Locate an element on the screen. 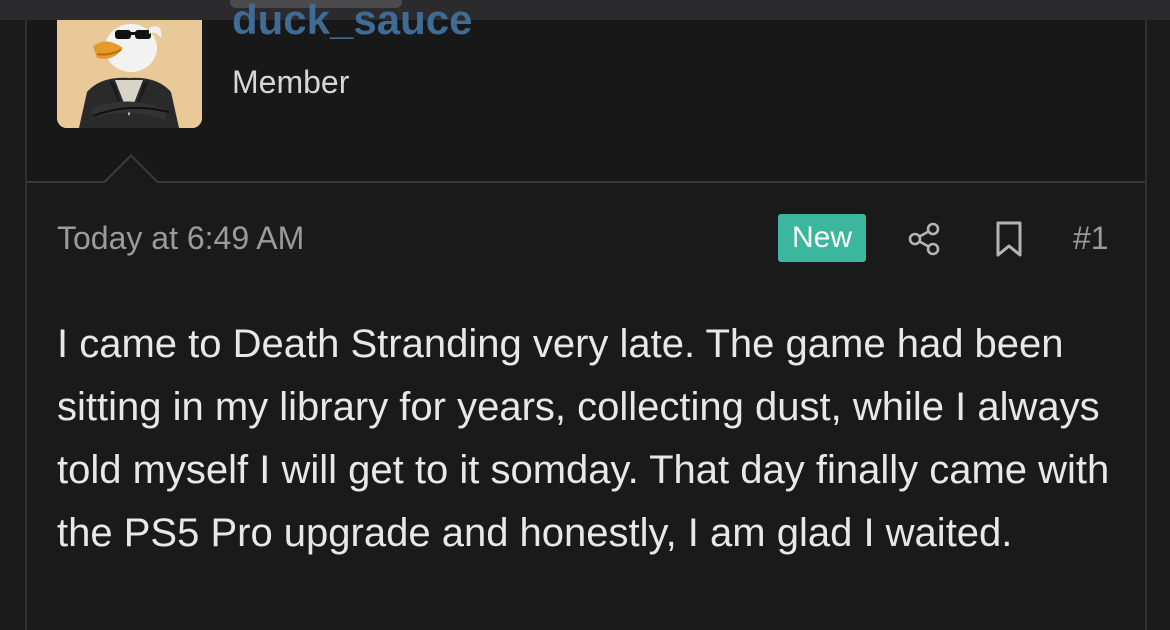  post-meta: Today at 6:49 AM New #1 is located at coordinates (586, 240).